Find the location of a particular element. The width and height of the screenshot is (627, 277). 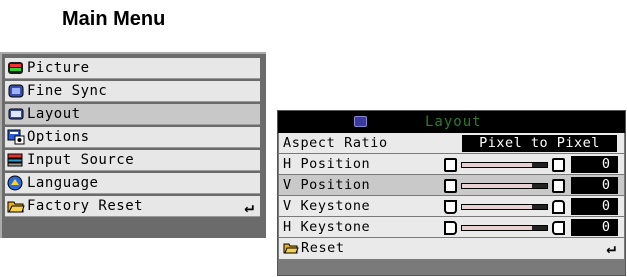

fine-sync-icon is located at coordinates (16, 91).